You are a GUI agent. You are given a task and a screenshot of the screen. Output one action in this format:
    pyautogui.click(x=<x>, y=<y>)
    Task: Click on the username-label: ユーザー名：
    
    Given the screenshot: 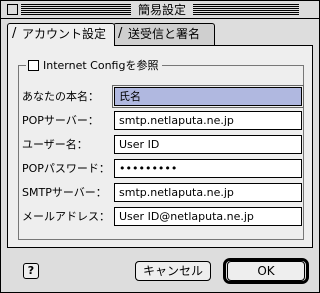 What is the action you would take?
    pyautogui.click(x=55, y=144)
    